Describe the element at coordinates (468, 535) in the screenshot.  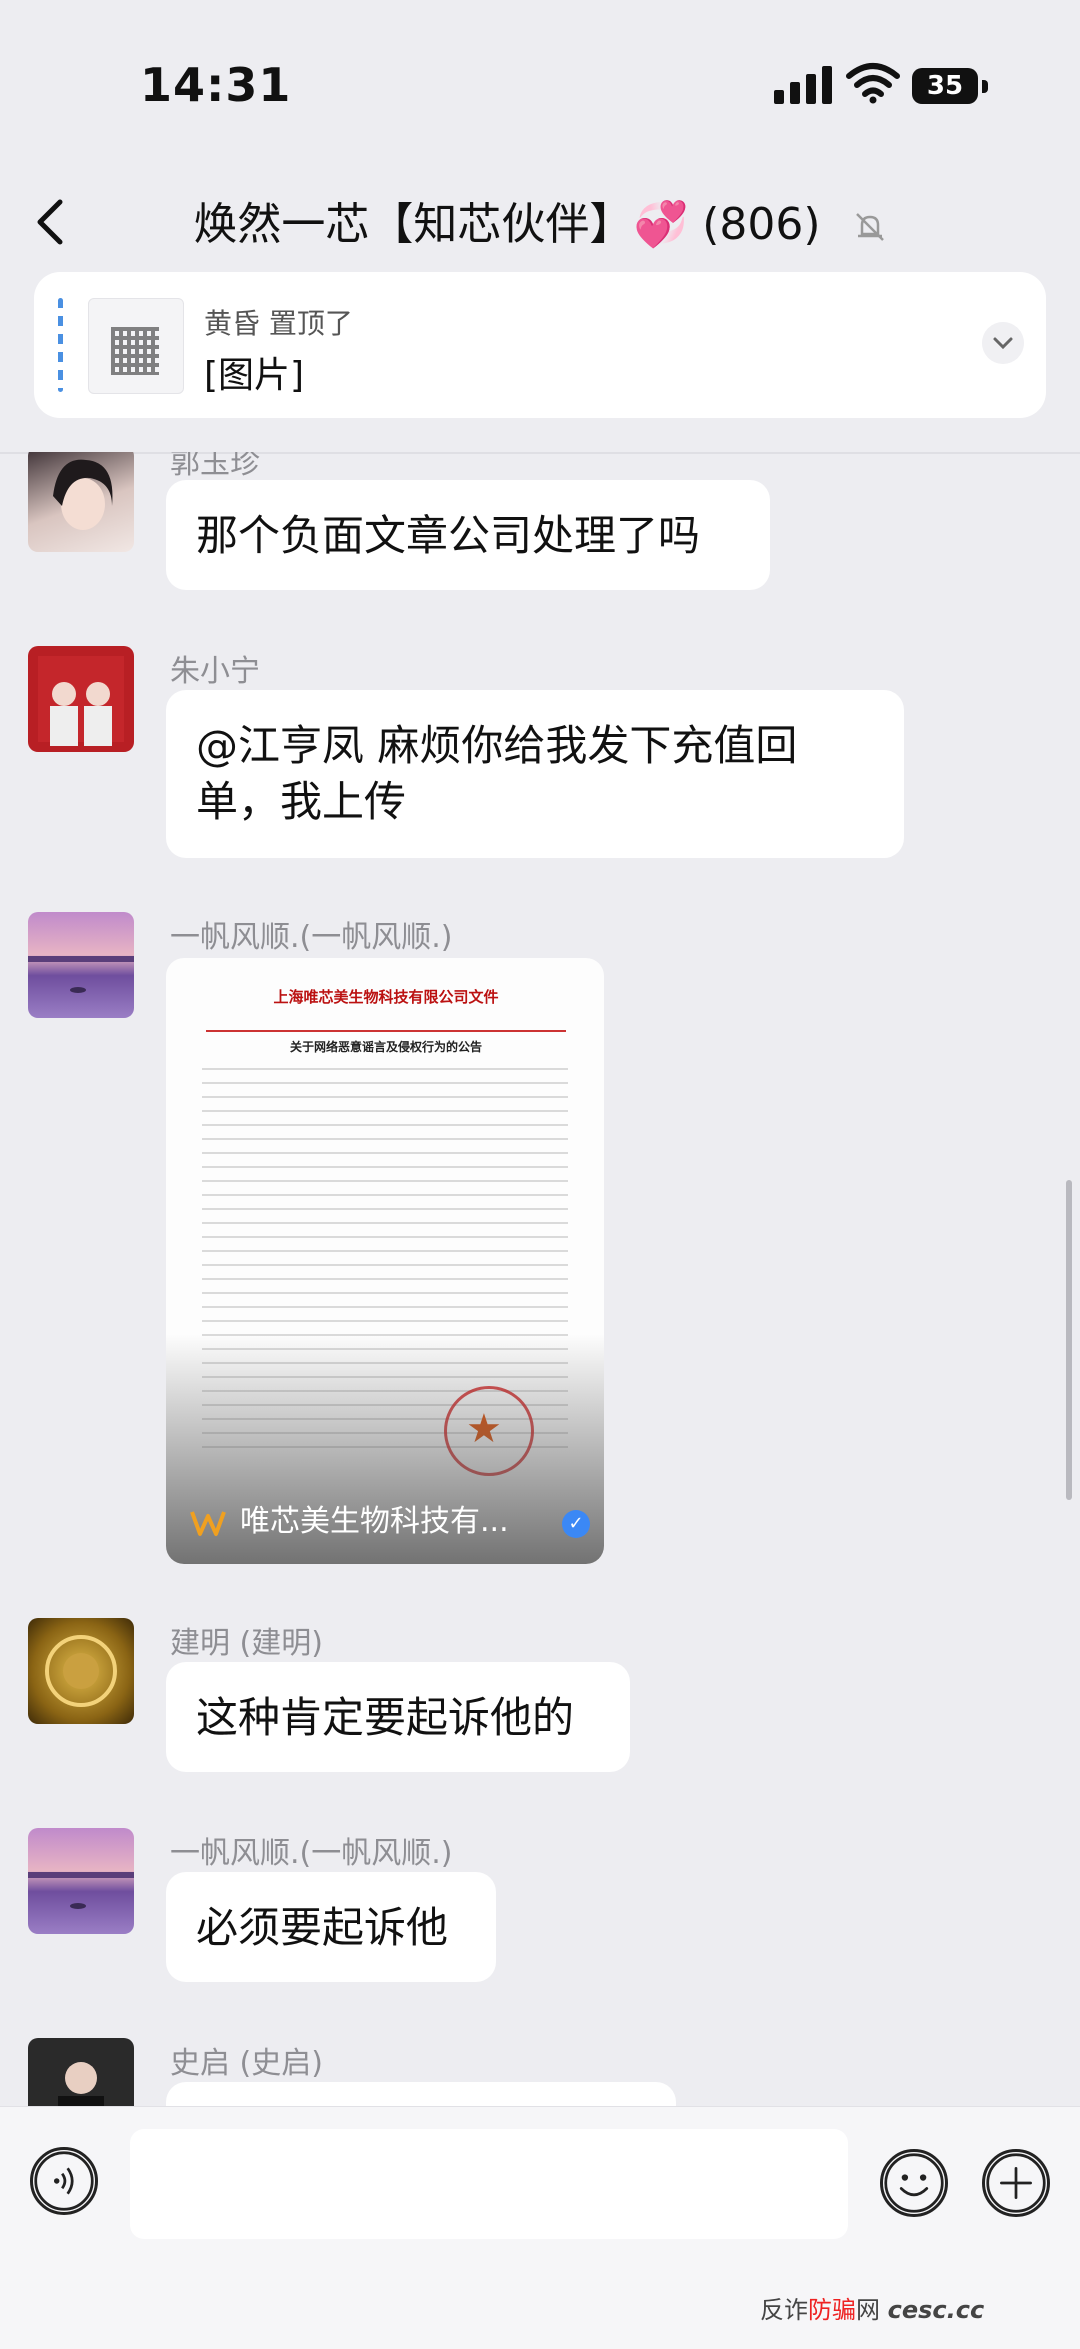
I see `message-bubble: 那个负面文章公司处理了吗` at that location.